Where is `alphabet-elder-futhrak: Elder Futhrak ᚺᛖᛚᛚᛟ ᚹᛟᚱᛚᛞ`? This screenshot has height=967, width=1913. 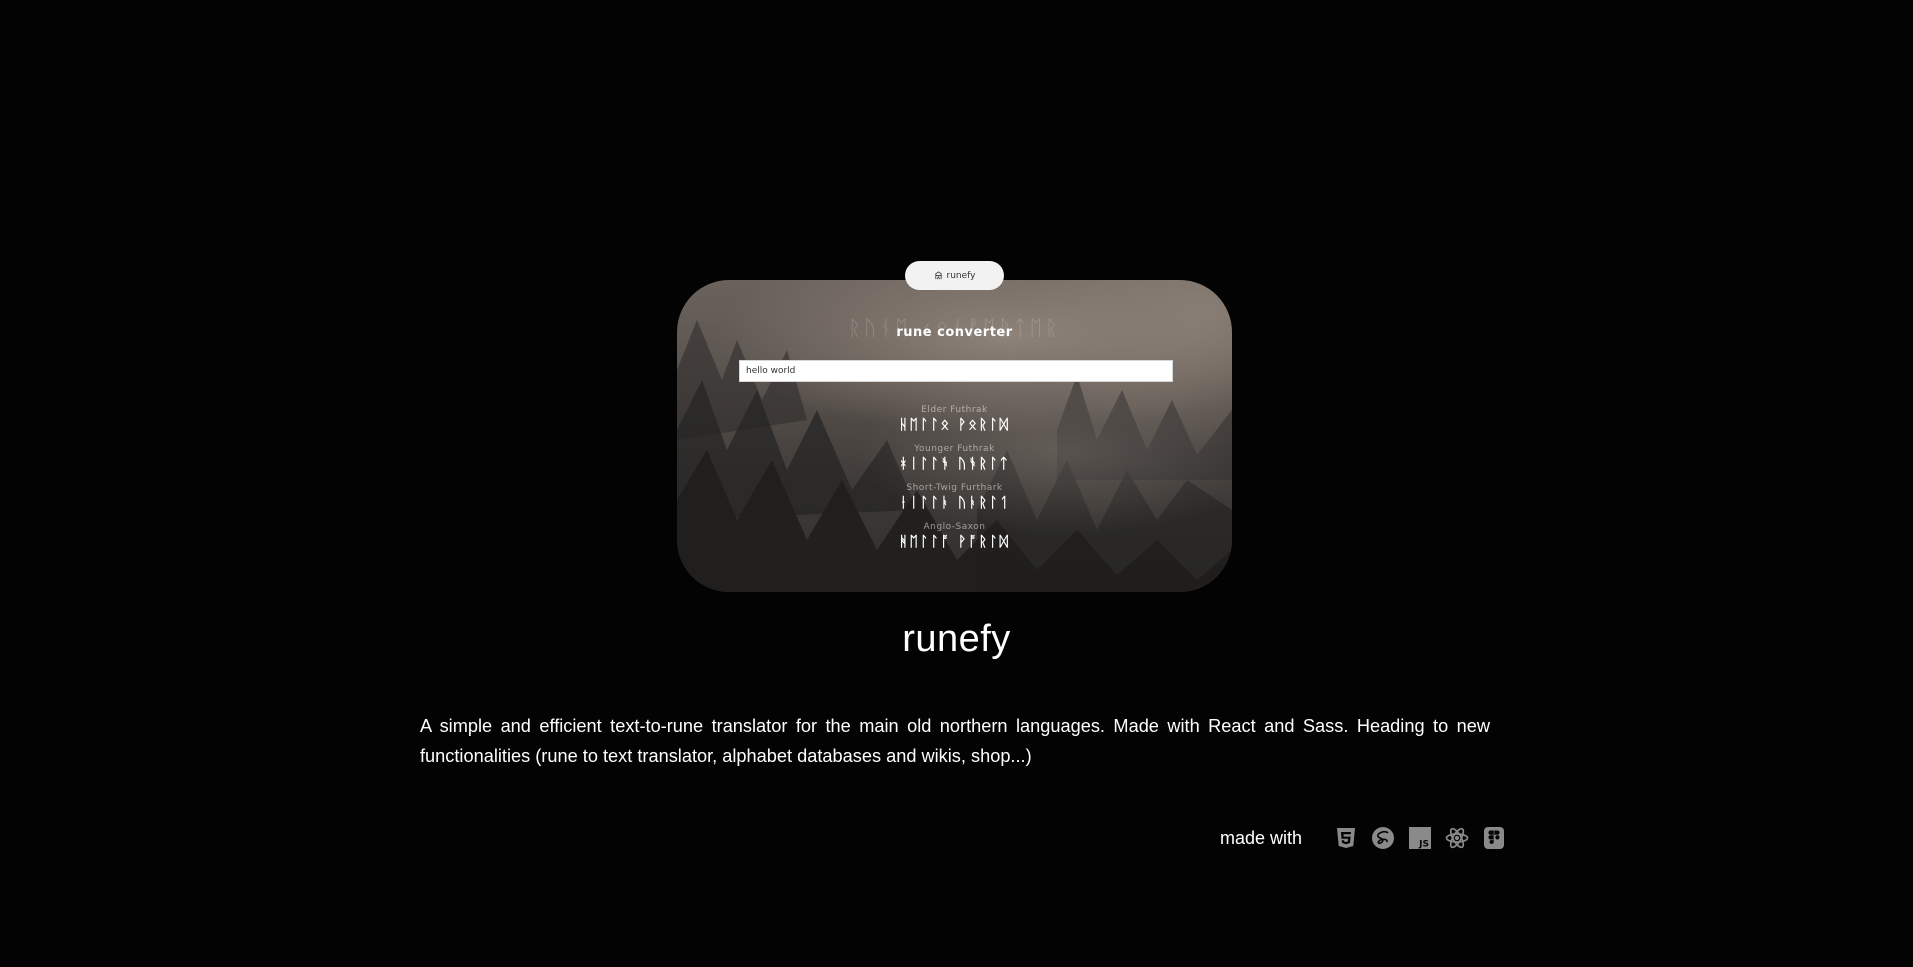 alphabet-elder-futhrak: Elder Futhrak ᚺᛖᛚᛚᛟ ᚹᛟᚱᛚᛞ is located at coordinates (954, 419).